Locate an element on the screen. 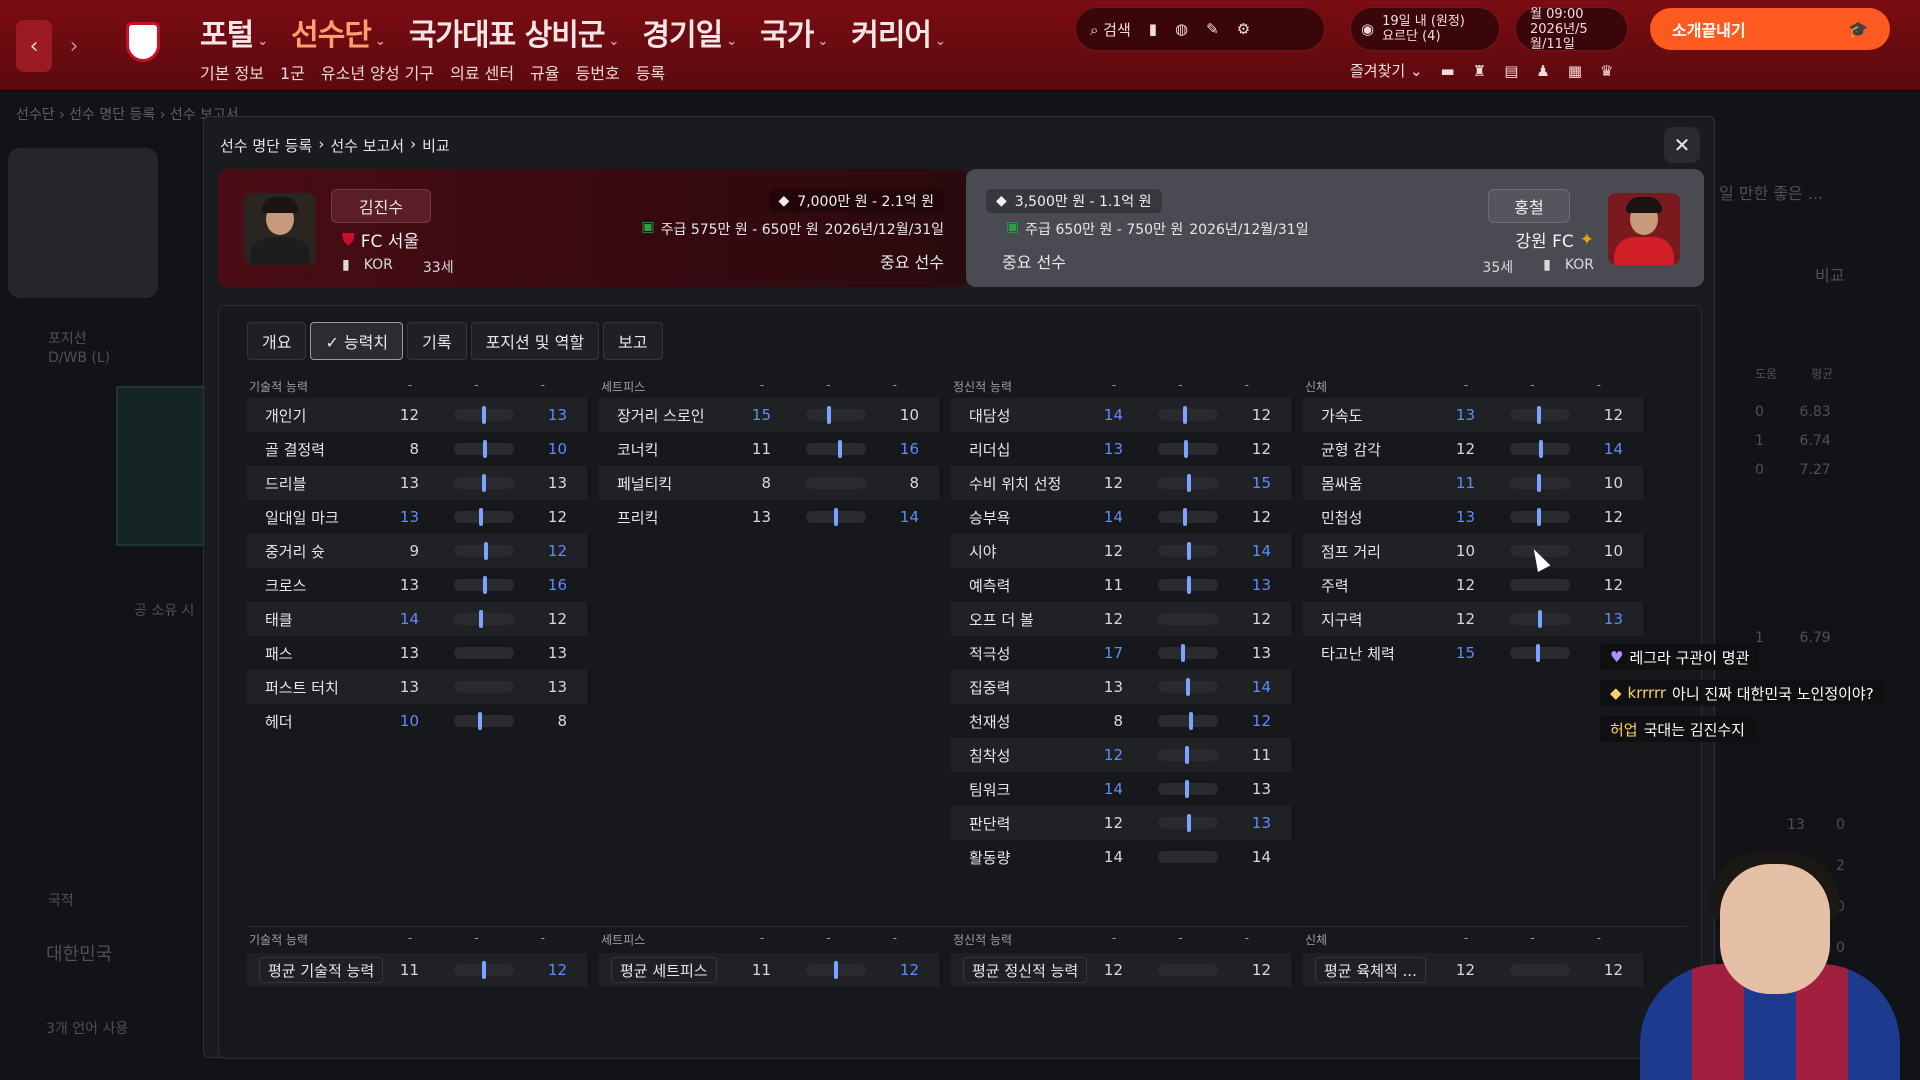 Image resolution: width=1920 pixels, height=1080 pixels. attribute-row: 승부욕 14 12 is located at coordinates (1121, 517).